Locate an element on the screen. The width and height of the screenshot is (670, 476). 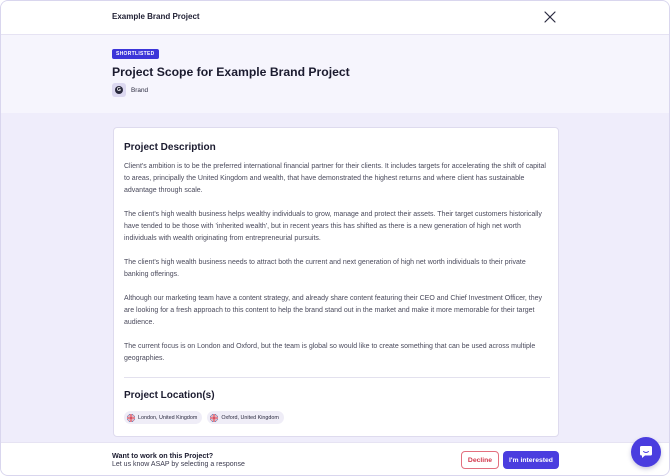
description-heading: Project Description is located at coordinates (170, 147).